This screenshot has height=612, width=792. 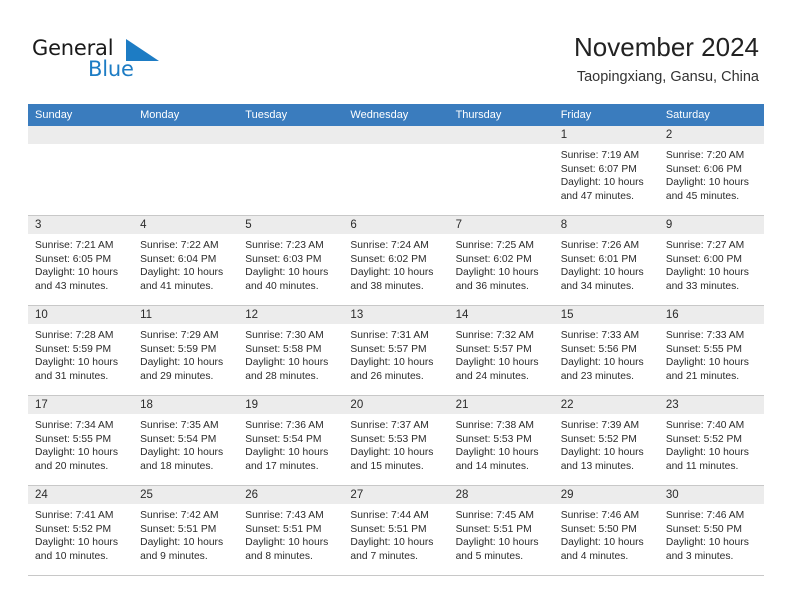 I want to click on daylight-text-line2: and 28 minutes., so click(x=282, y=376).